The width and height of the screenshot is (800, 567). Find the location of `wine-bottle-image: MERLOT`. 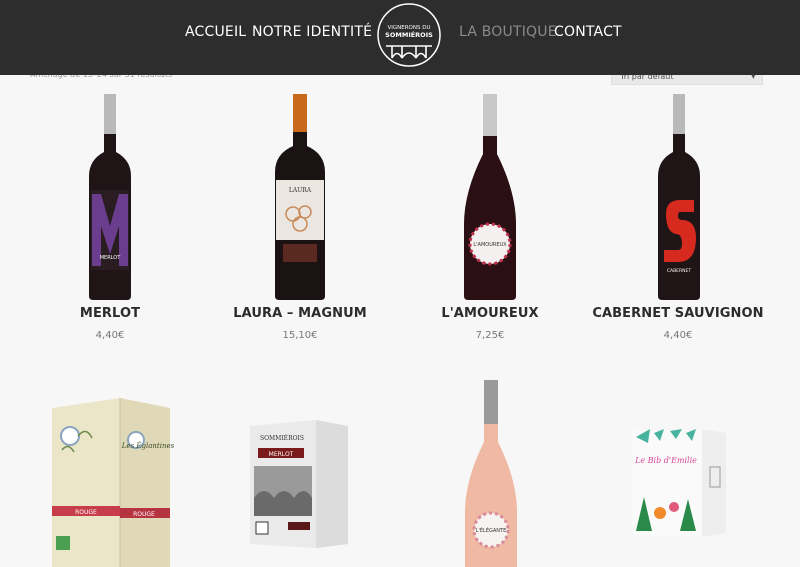

wine-bottle-image: MERLOT is located at coordinates (110, 197).